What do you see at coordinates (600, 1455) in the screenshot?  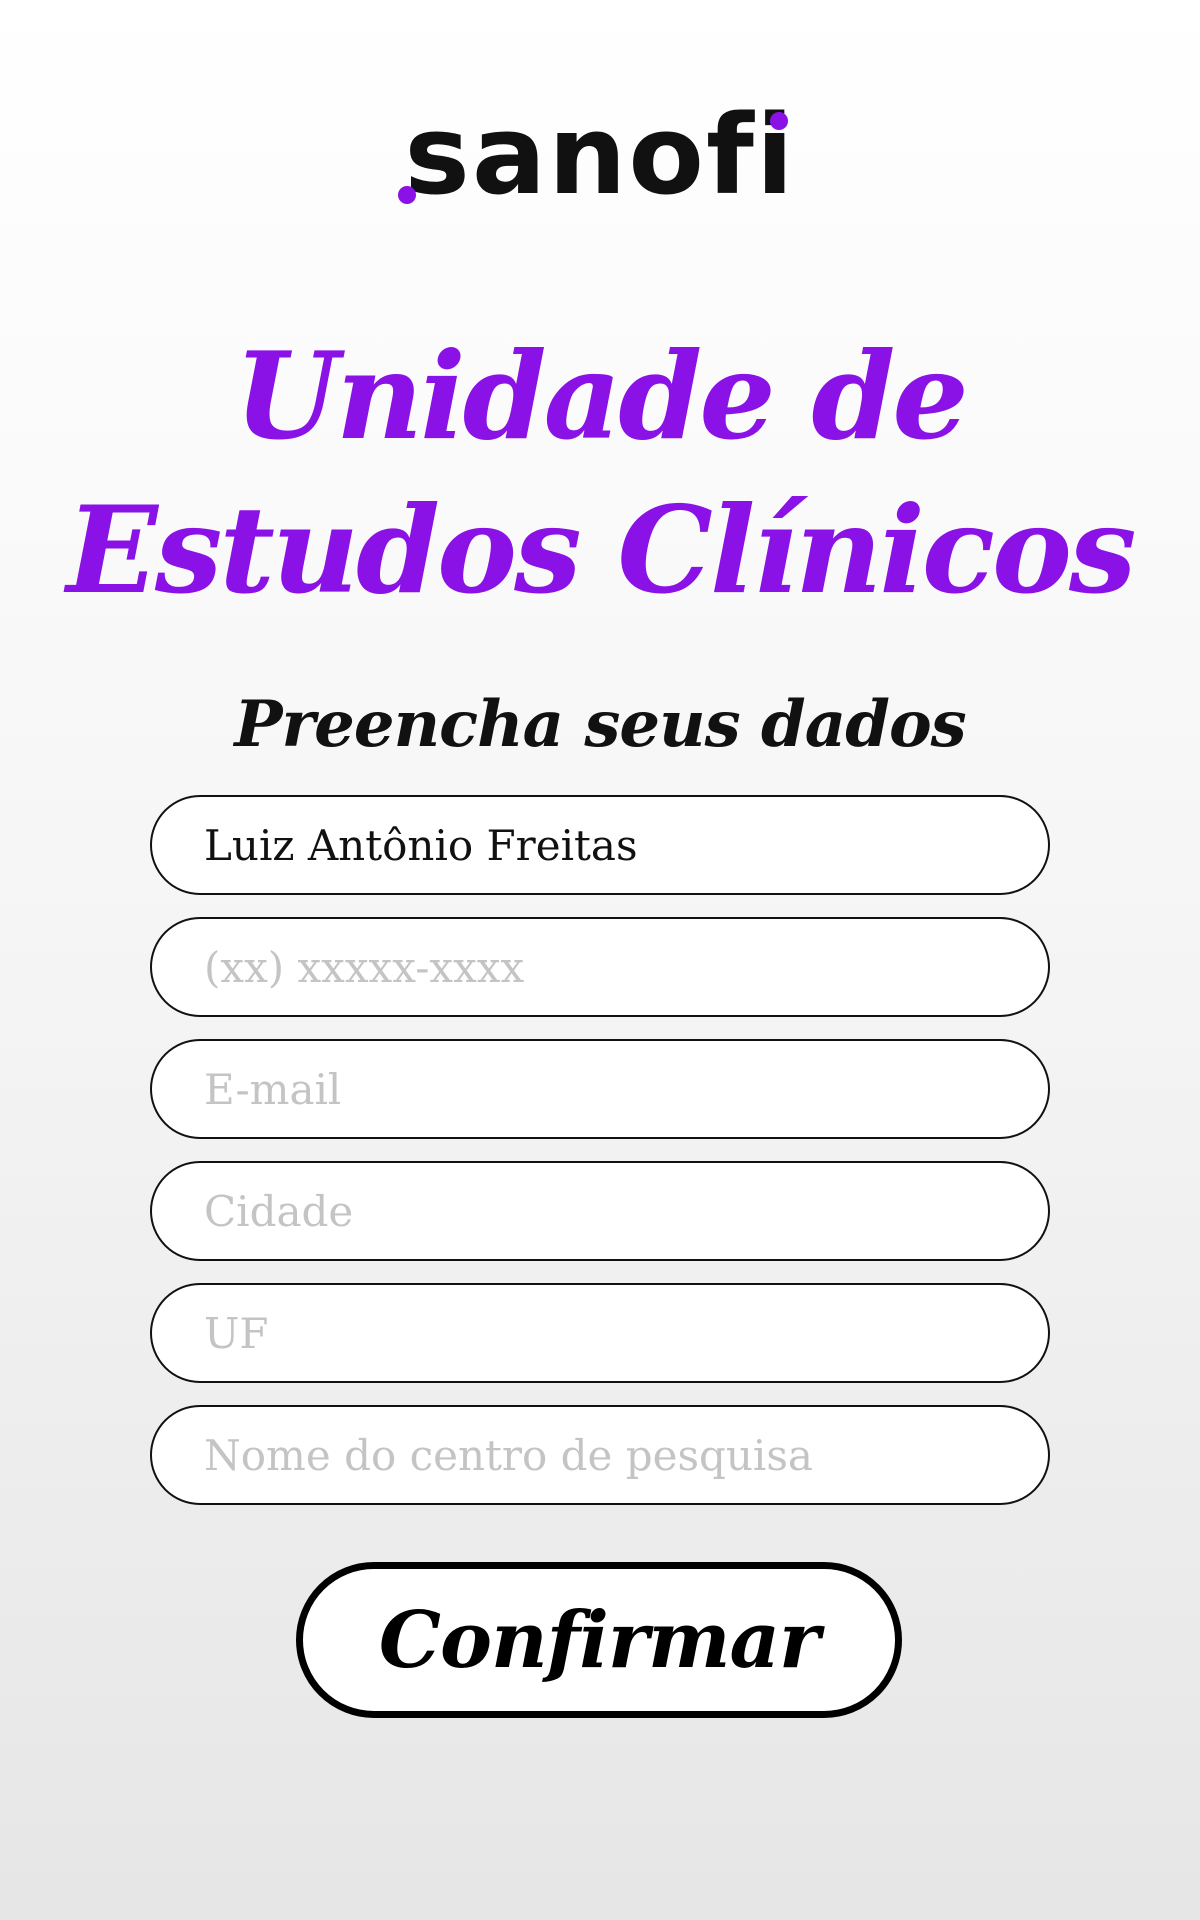 I see `research-center-field` at bounding box center [600, 1455].